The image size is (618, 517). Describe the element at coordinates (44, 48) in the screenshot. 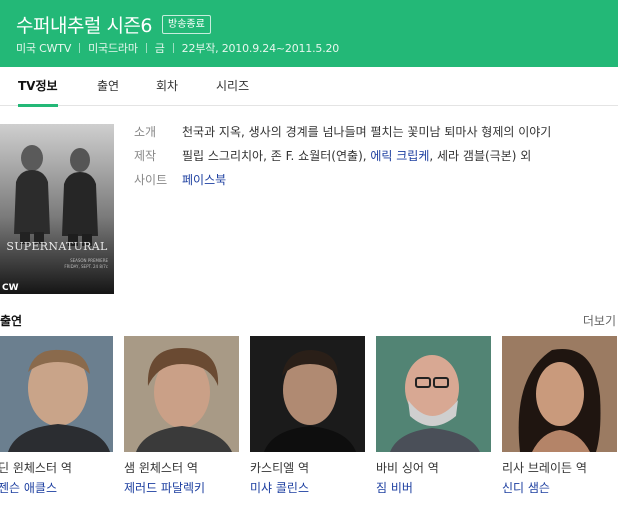

I see `meta-channel: 미국 CWTV` at that location.